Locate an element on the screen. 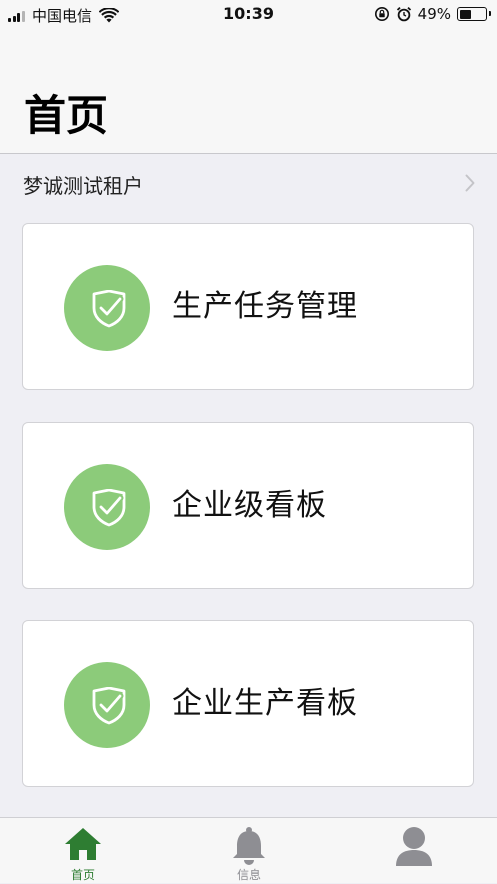  status-right: 49% is located at coordinates (432, 14).